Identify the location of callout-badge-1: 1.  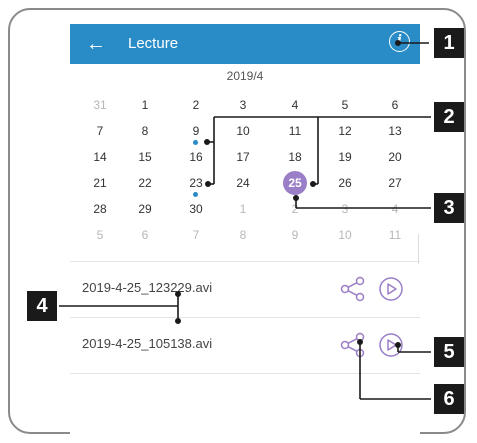
(449, 43).